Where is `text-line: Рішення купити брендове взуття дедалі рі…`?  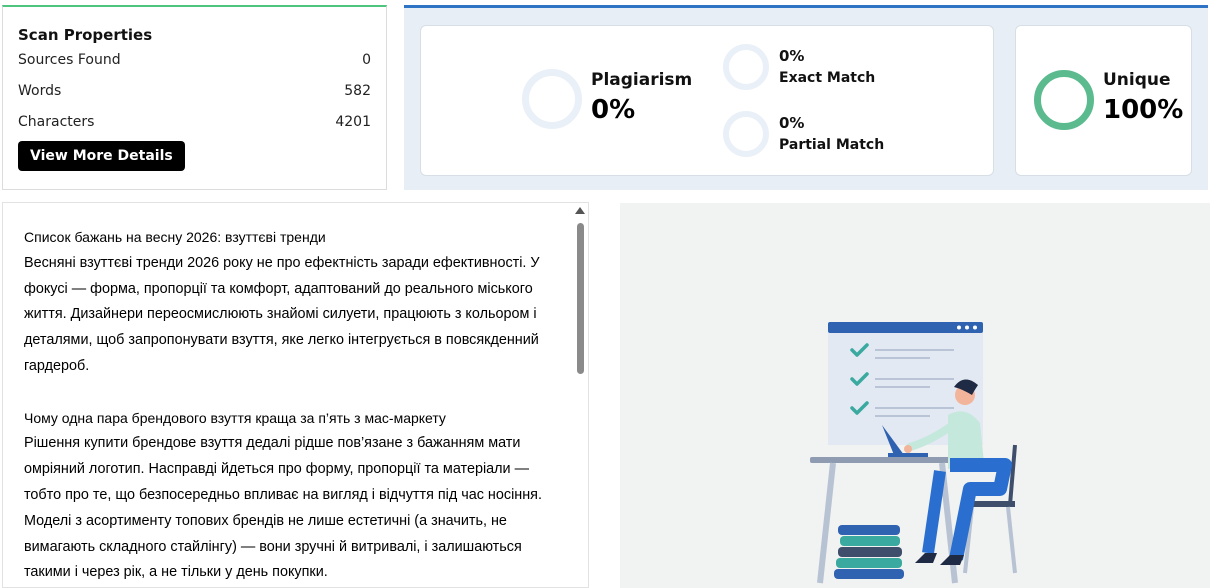
text-line: Рішення купити брендове взуття дедалі рі… is located at coordinates (272, 443).